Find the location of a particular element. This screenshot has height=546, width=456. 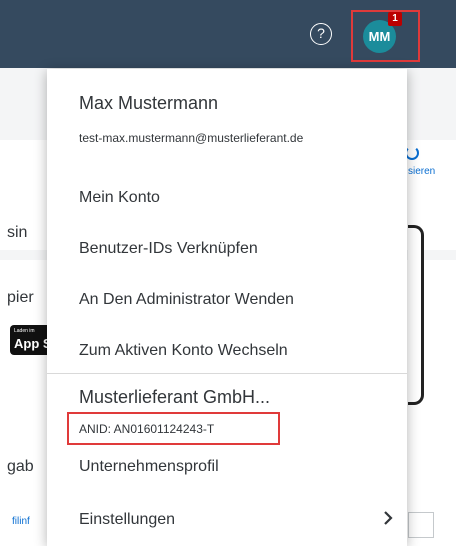

refresh-icon is located at coordinates (412, 153).